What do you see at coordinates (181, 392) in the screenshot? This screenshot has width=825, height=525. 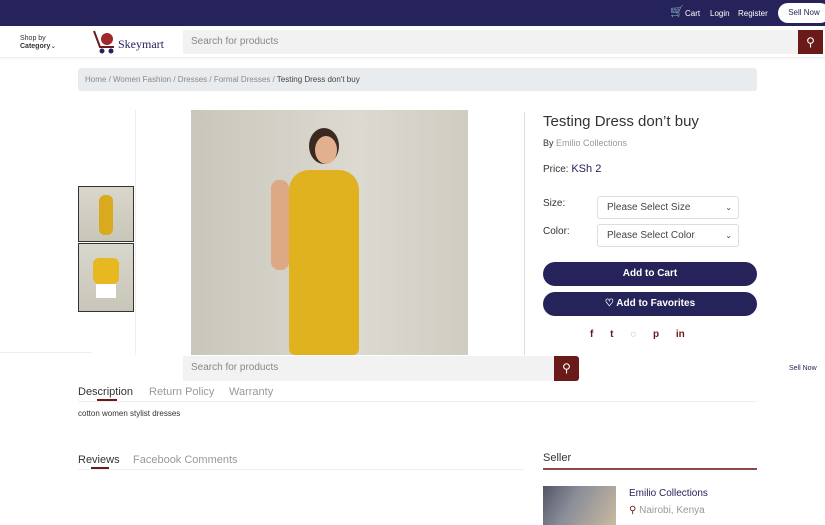 I see `tab-return-policy: Return Policy` at bounding box center [181, 392].